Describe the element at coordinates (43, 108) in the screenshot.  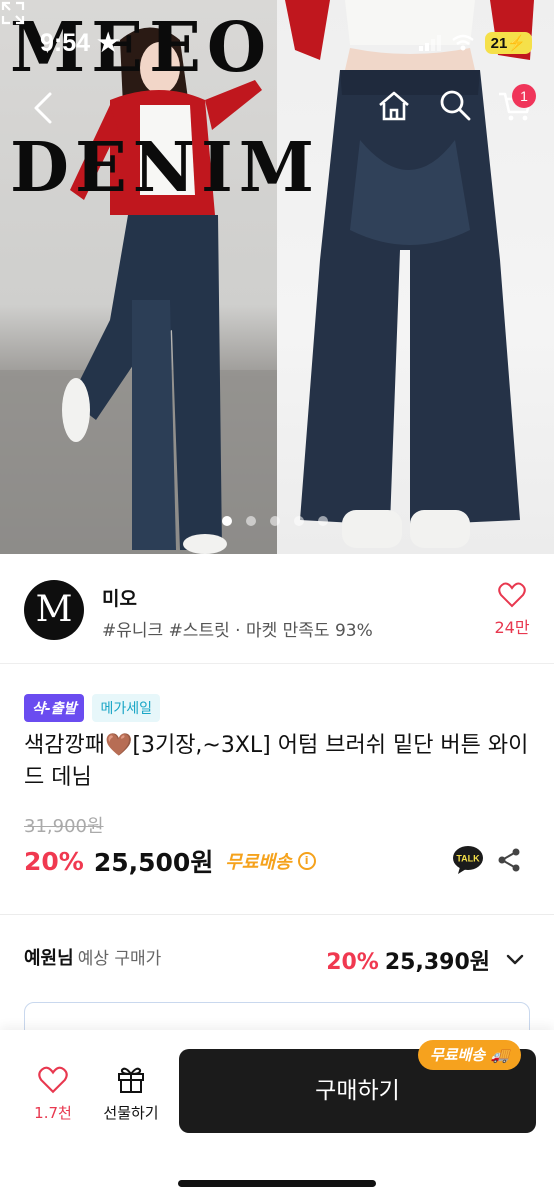
I see `back-icon` at that location.